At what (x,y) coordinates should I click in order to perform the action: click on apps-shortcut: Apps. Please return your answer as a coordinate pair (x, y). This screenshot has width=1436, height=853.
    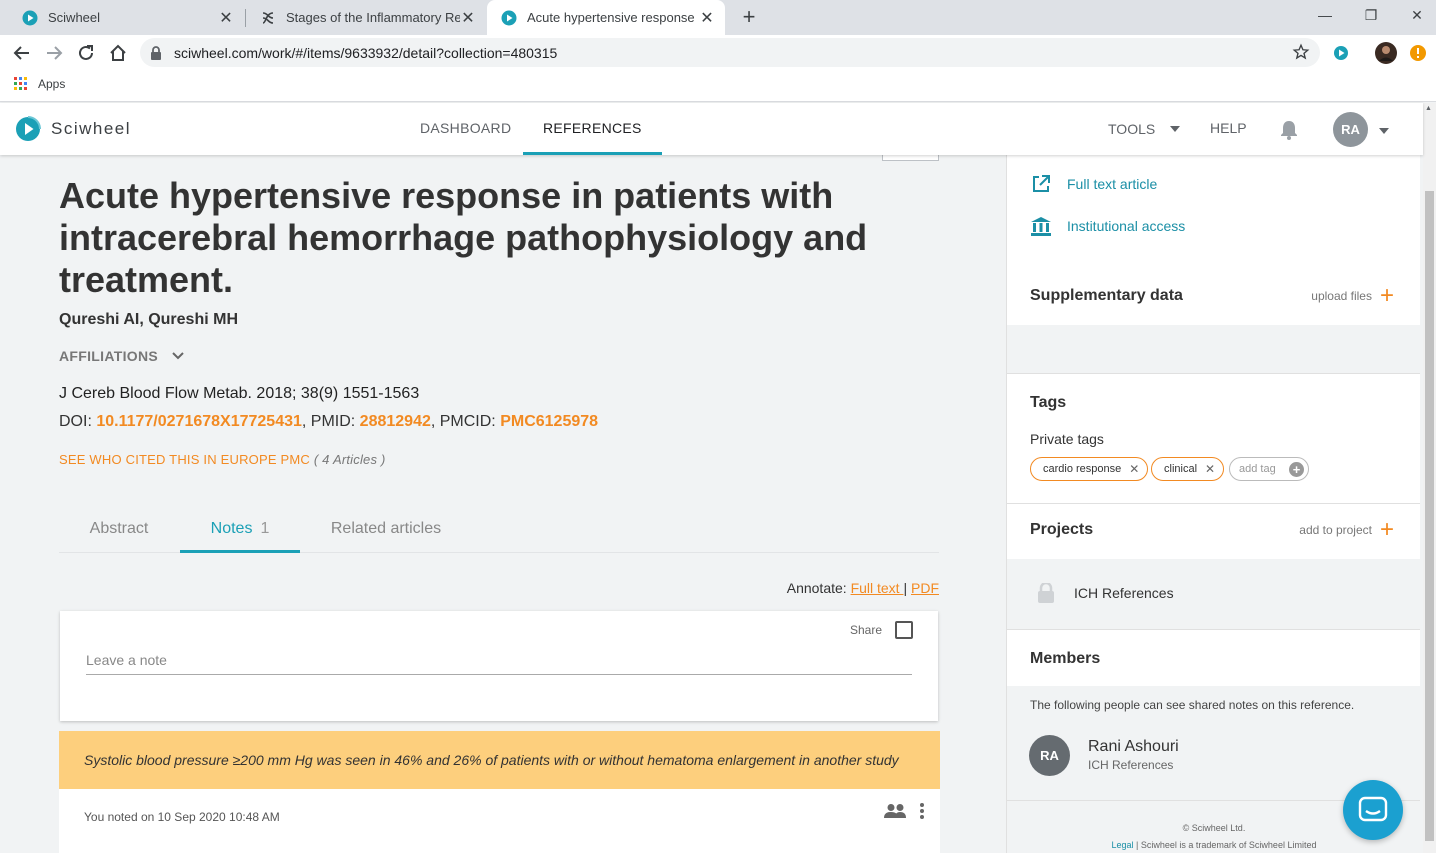
    Looking at the image, I should click on (39, 84).